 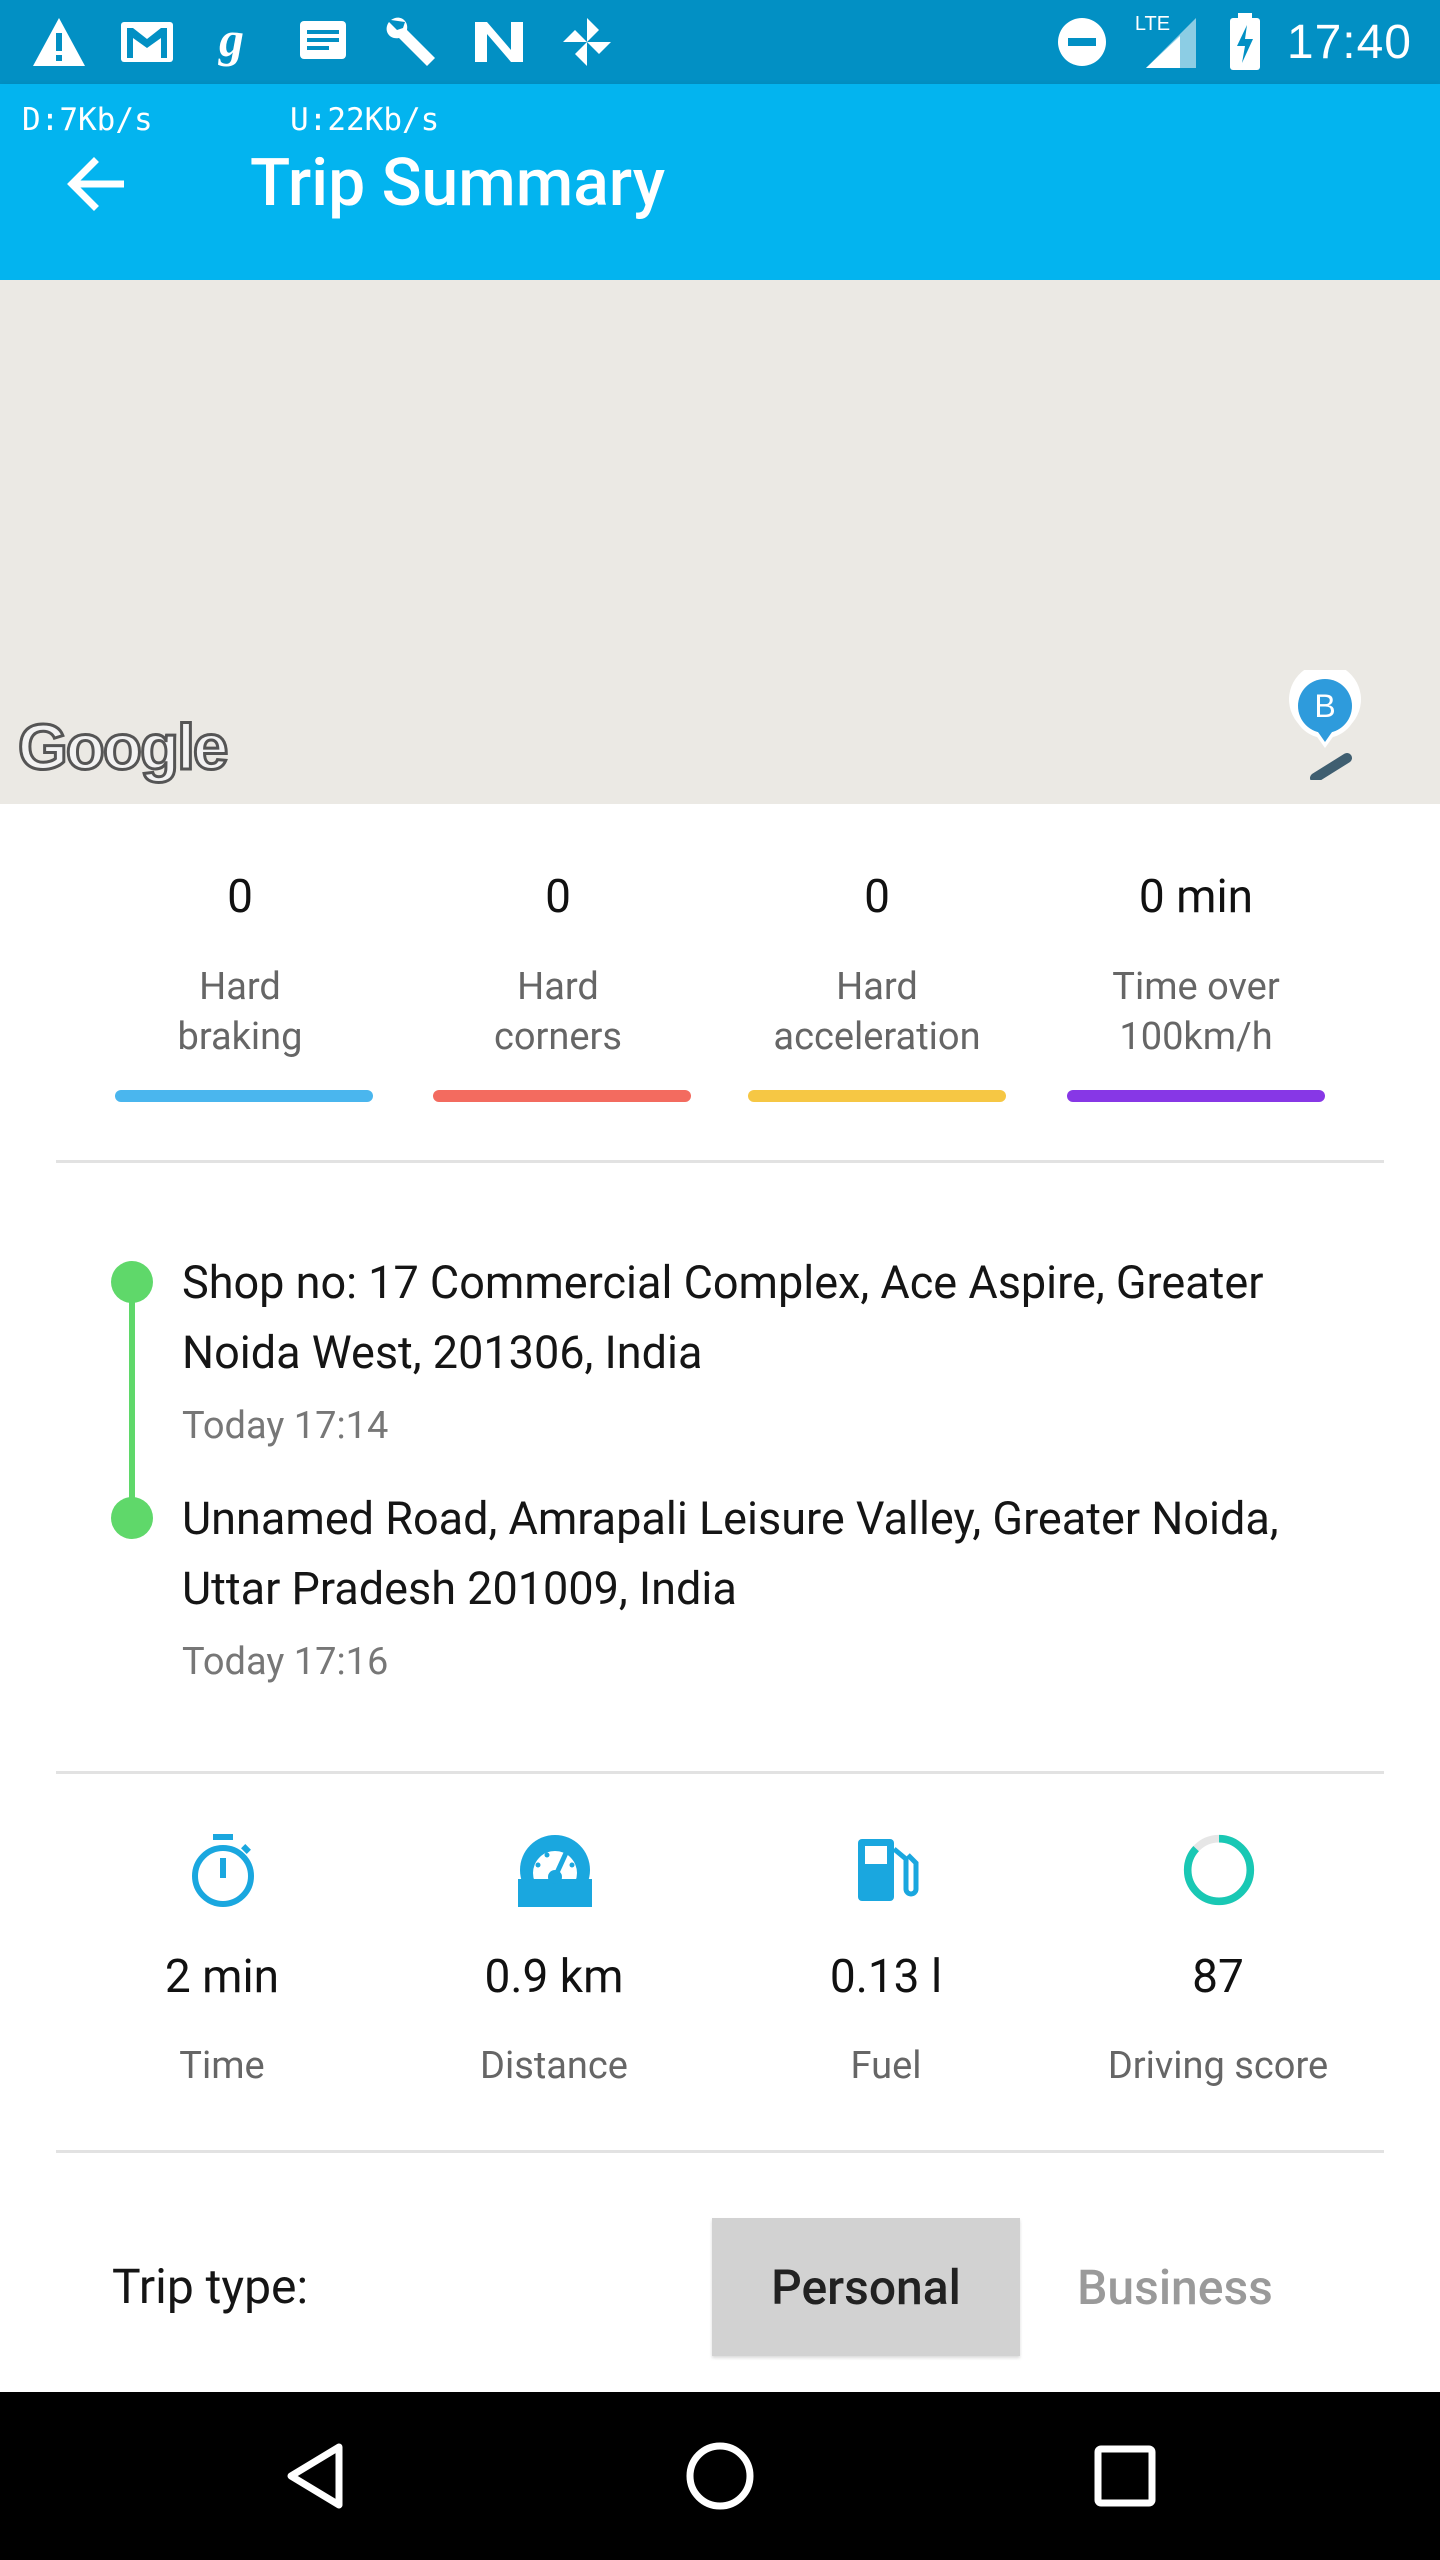 What do you see at coordinates (720, 182) in the screenshot?
I see `app-bar: D:7Kb/s U:22Kb/s Trip Summary` at bounding box center [720, 182].